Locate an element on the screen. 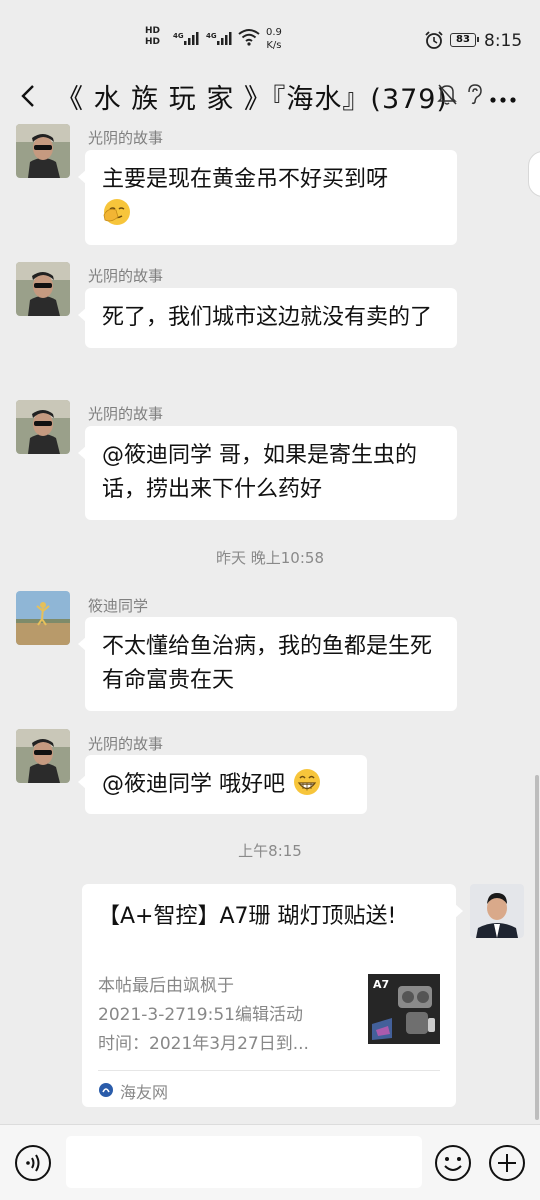  message-bubble: @筱迪同学 哦好吧 is located at coordinates (222, 784).